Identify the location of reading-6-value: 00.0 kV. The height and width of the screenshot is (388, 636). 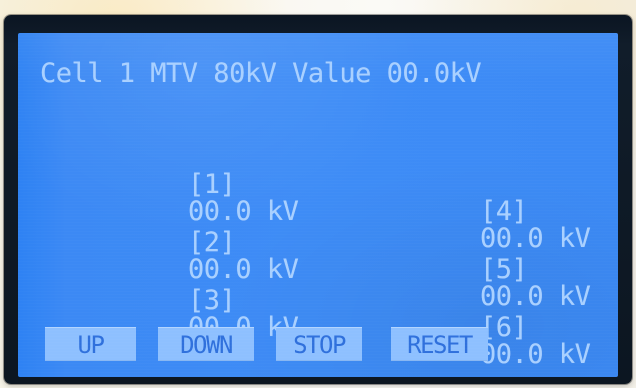
(535, 354).